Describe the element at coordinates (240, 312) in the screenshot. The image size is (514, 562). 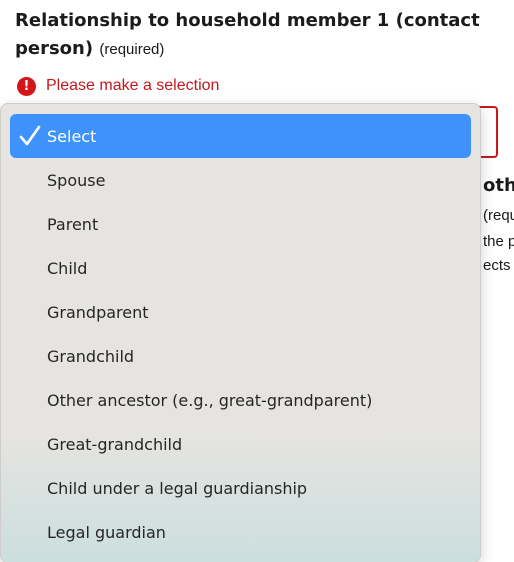
I see `option-grandparent: Grandparent` at that location.